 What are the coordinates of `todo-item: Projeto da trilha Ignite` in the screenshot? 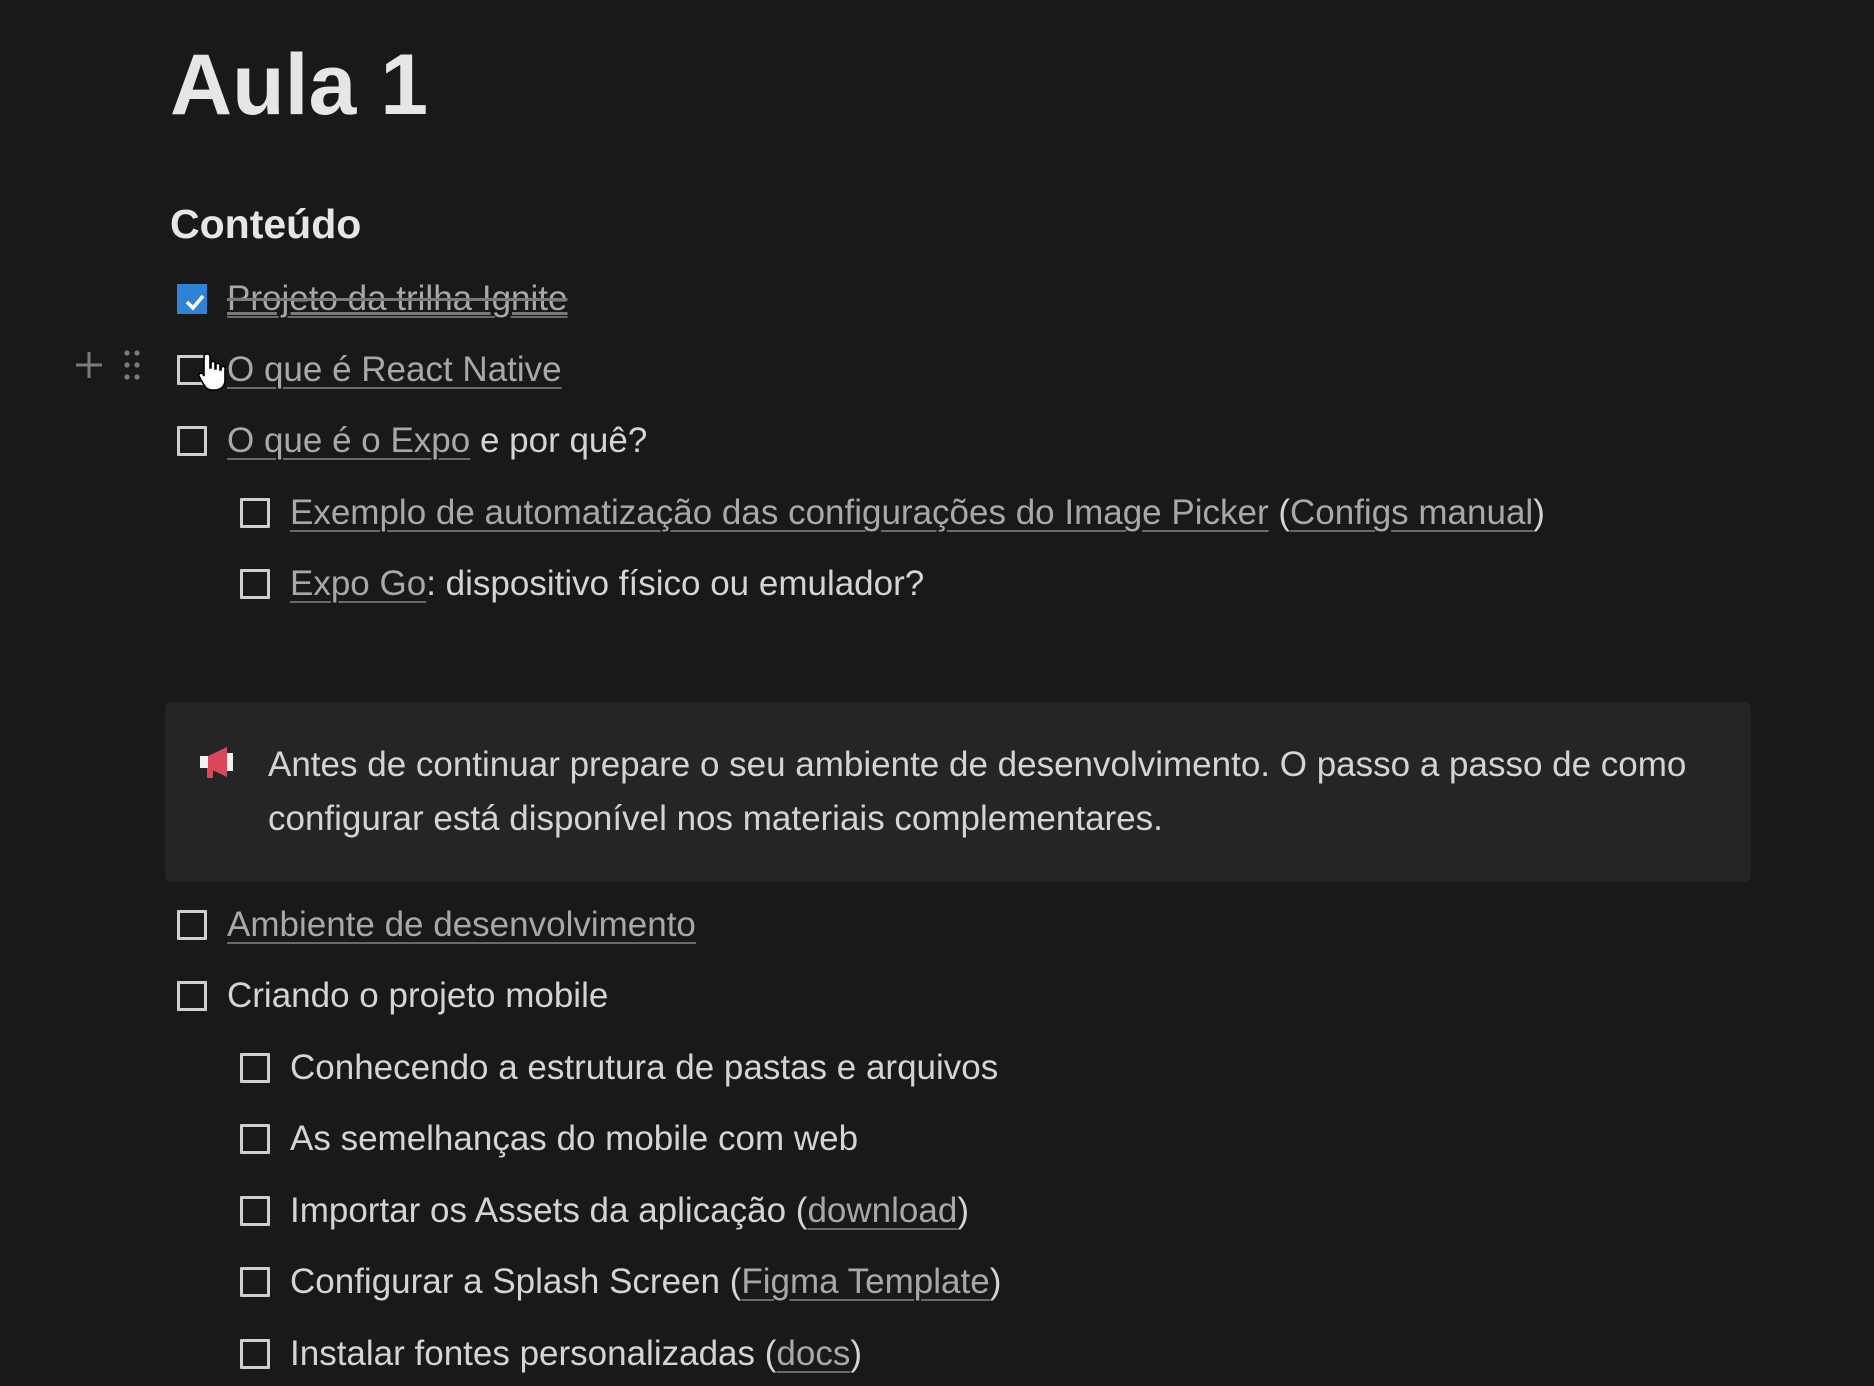 It's located at (372, 299).